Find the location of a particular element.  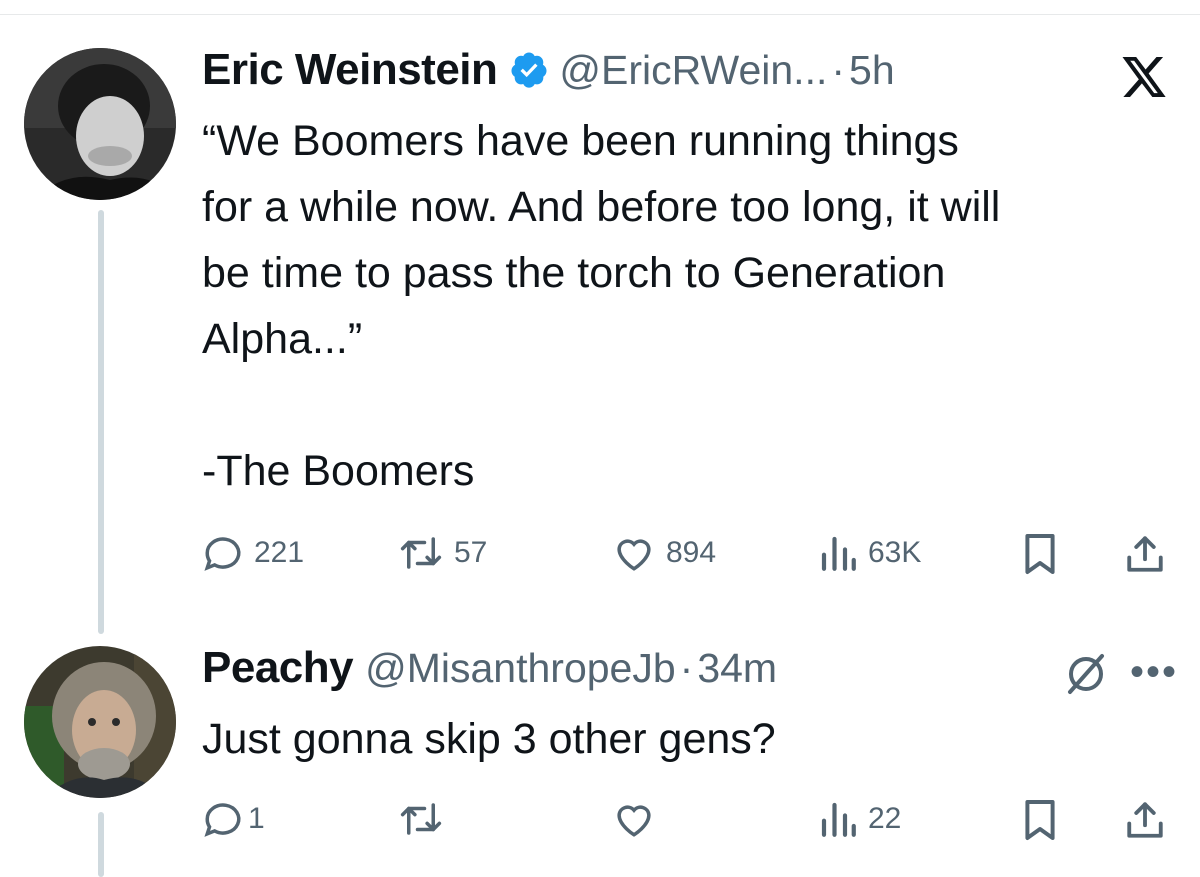

more-options-icon: ••• is located at coordinates (1154, 672).